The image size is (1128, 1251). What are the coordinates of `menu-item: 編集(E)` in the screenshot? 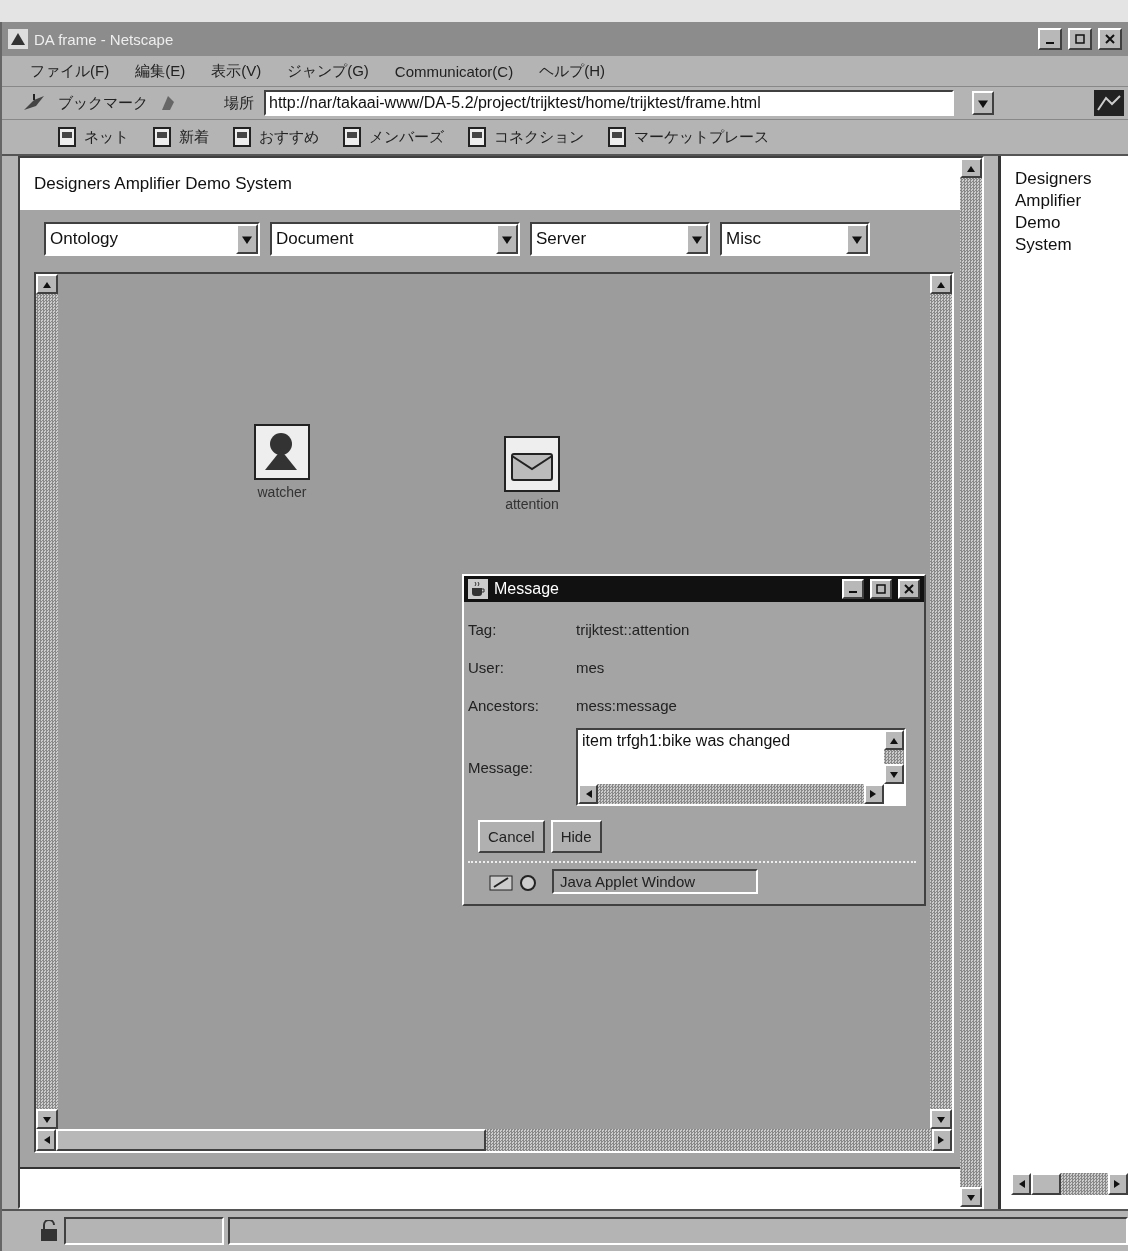 It's located at (160, 71).